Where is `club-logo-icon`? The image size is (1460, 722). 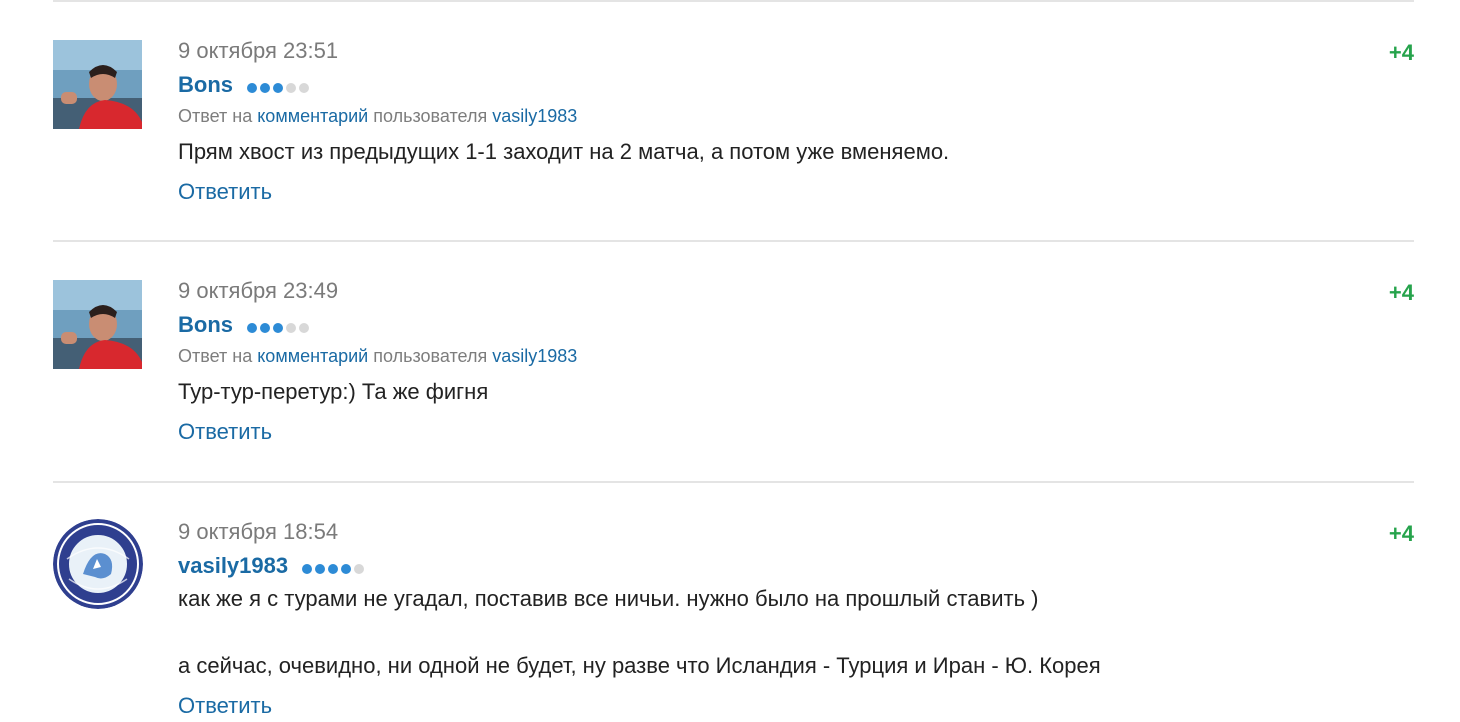
club-logo-icon is located at coordinates (98, 564).